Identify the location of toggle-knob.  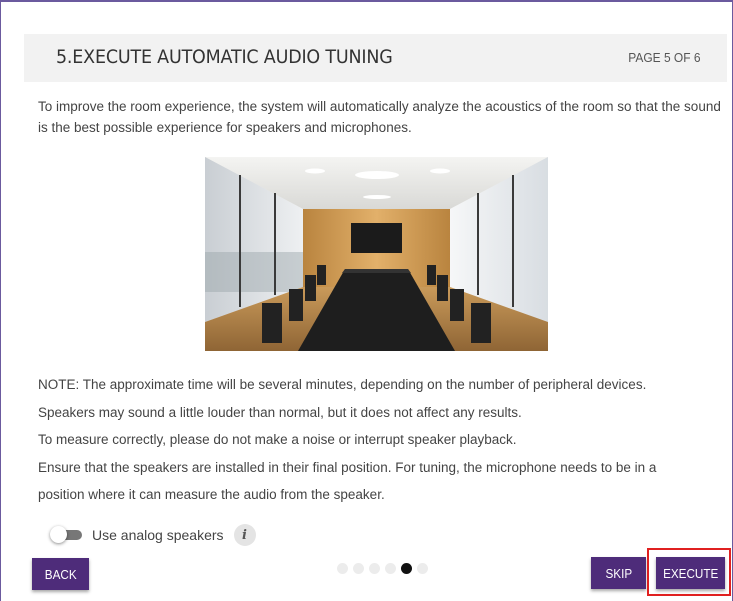
(58, 534).